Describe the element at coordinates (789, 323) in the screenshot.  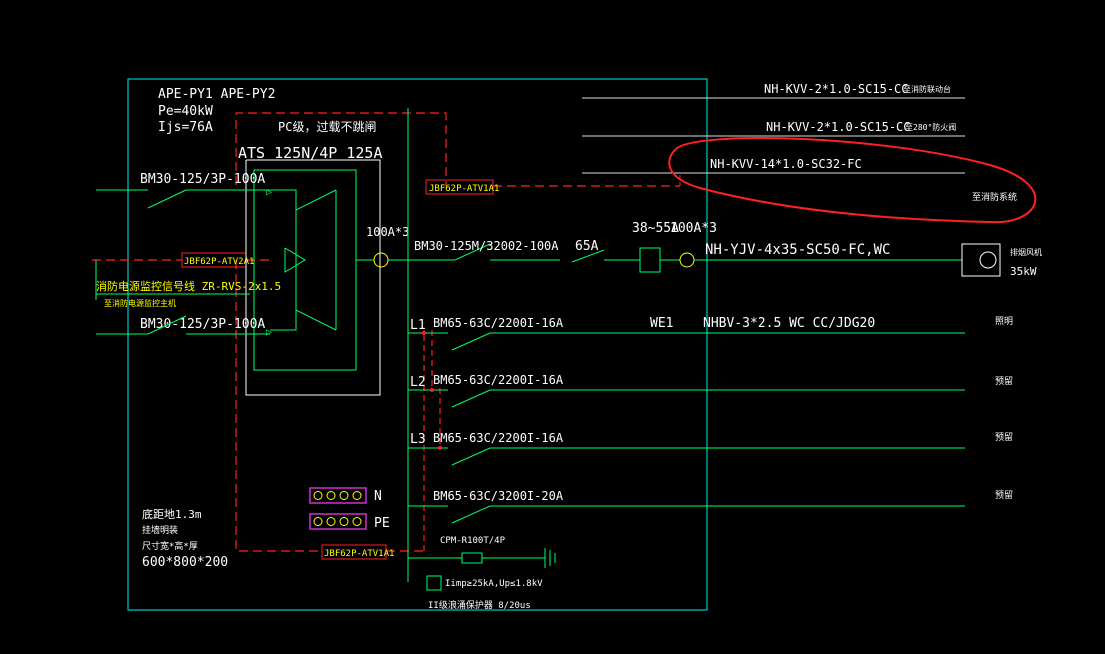
I see `branch-1-cable: NHBV-3*2.5 WC CC/JDG20` at that location.